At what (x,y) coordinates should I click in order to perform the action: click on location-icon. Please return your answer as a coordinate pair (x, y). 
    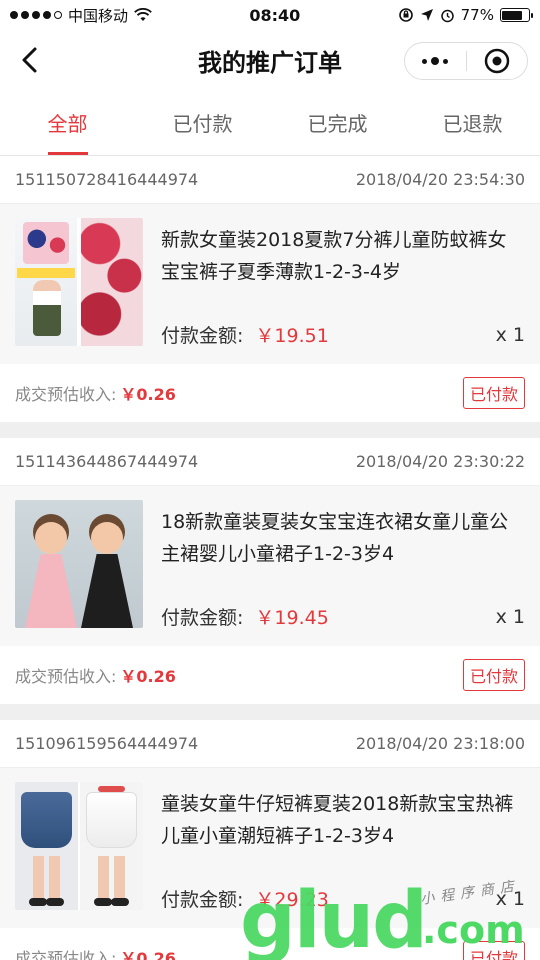
    Looking at the image, I should click on (426, 15).